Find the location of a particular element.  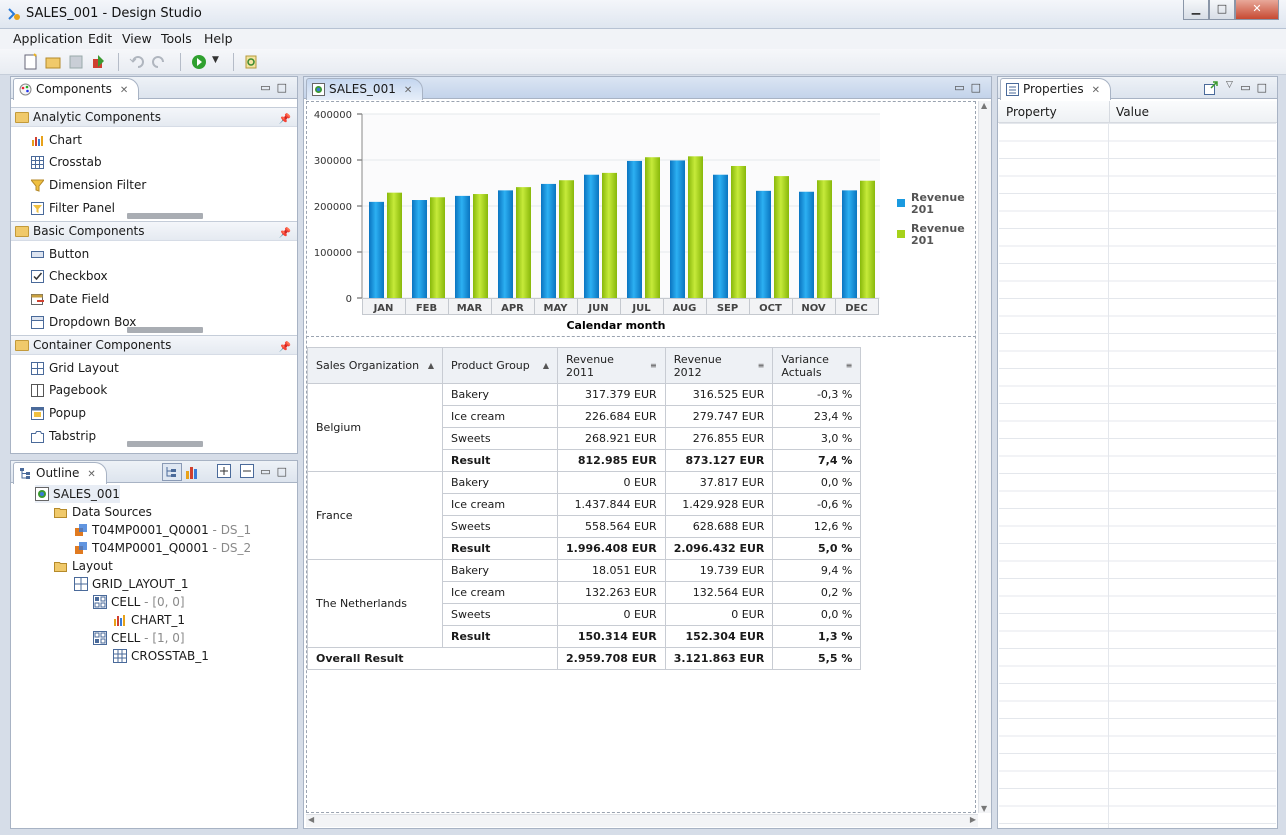

menu-view: View is located at coordinates (137, 38).